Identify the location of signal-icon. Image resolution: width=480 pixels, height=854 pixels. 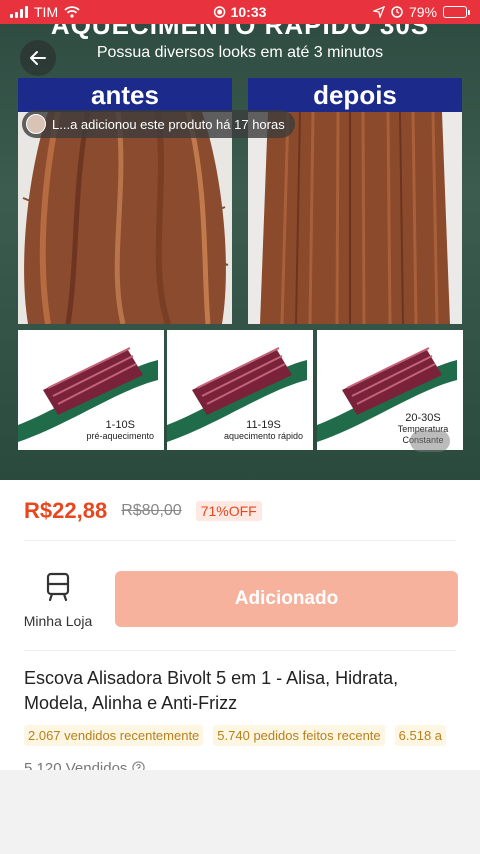
(19, 12).